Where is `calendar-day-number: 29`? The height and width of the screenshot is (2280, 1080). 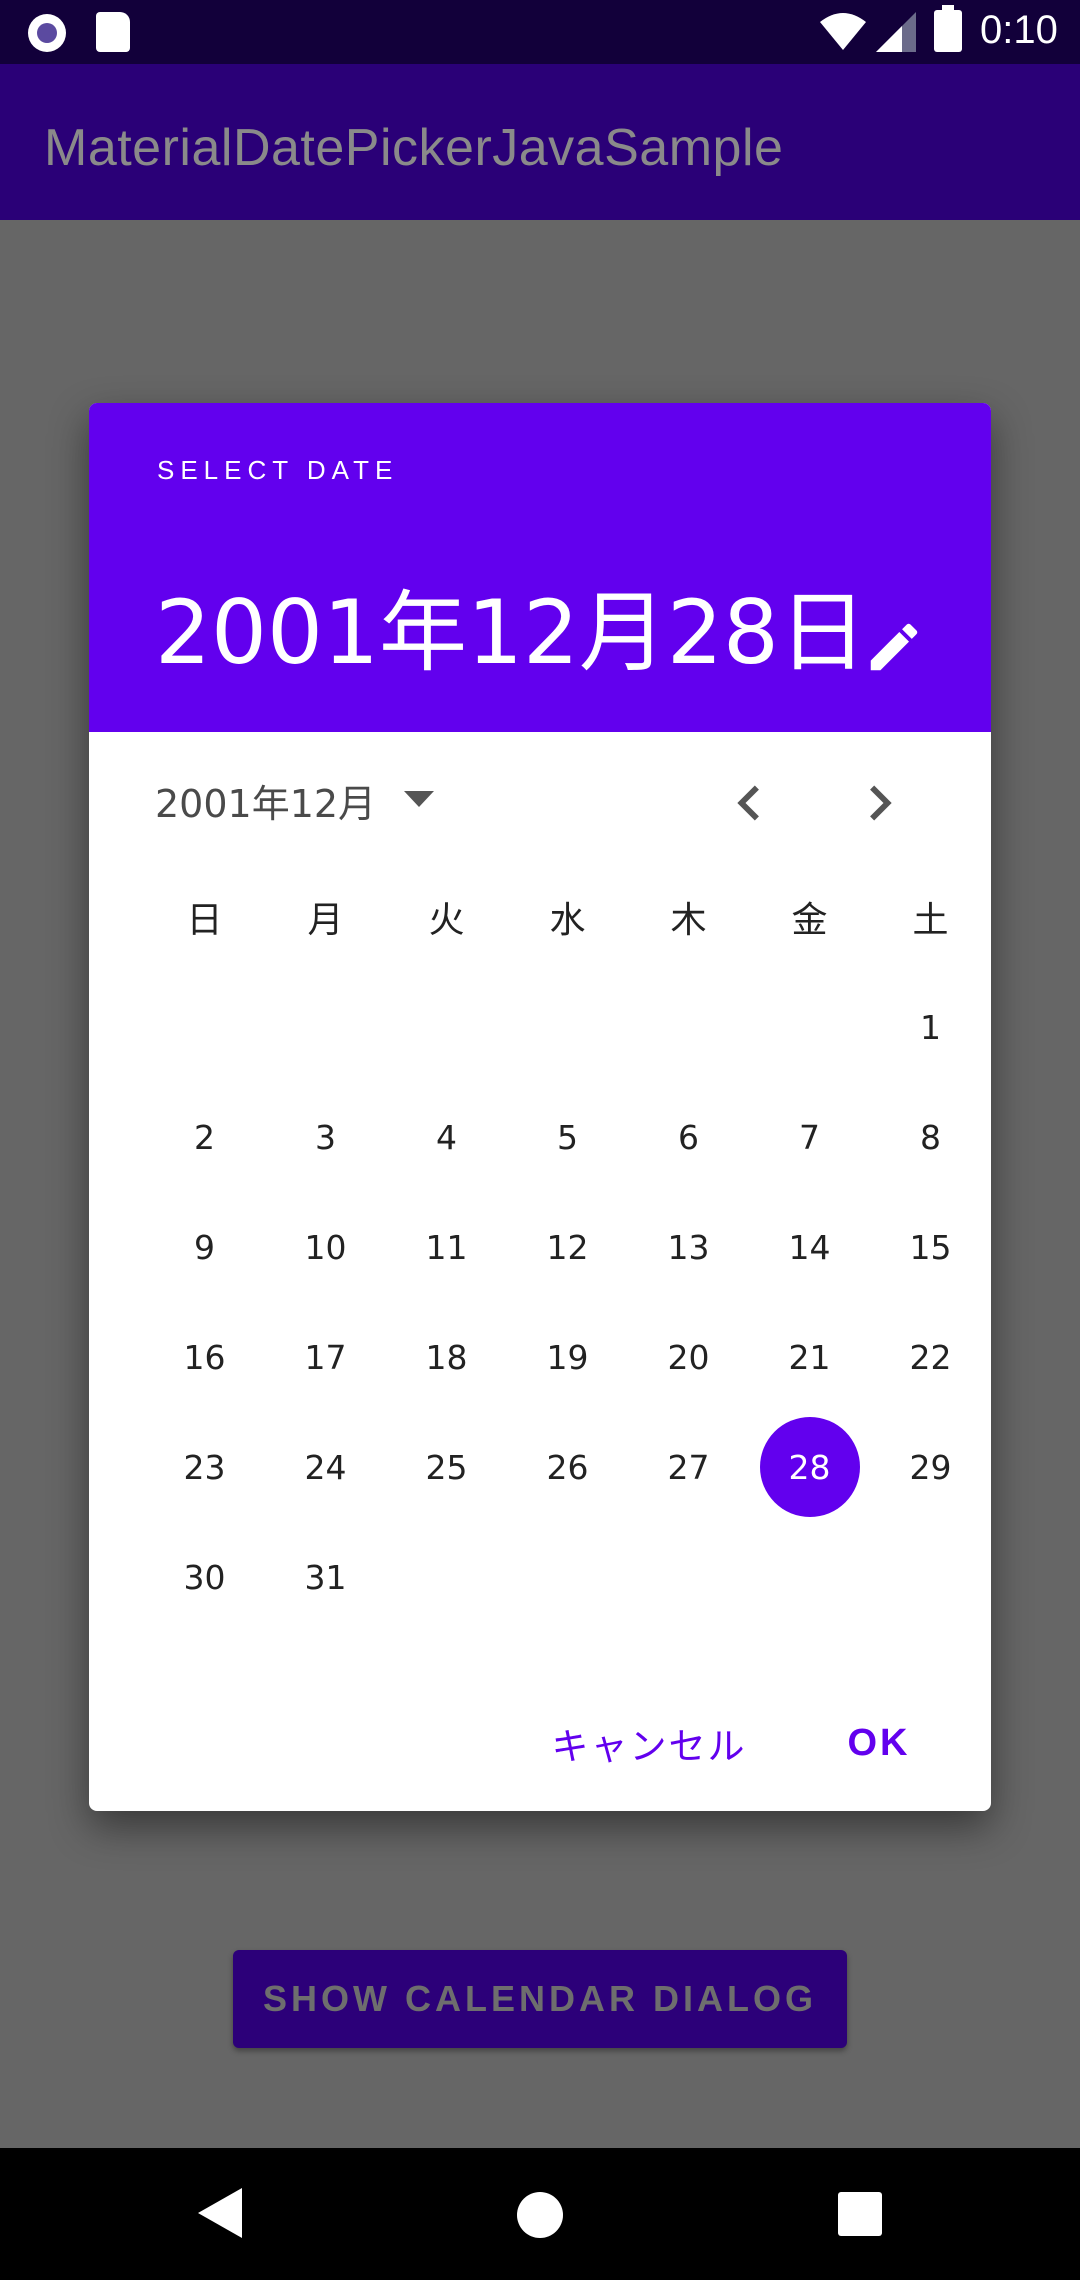
calendar-day-number: 29 is located at coordinates (930, 1467).